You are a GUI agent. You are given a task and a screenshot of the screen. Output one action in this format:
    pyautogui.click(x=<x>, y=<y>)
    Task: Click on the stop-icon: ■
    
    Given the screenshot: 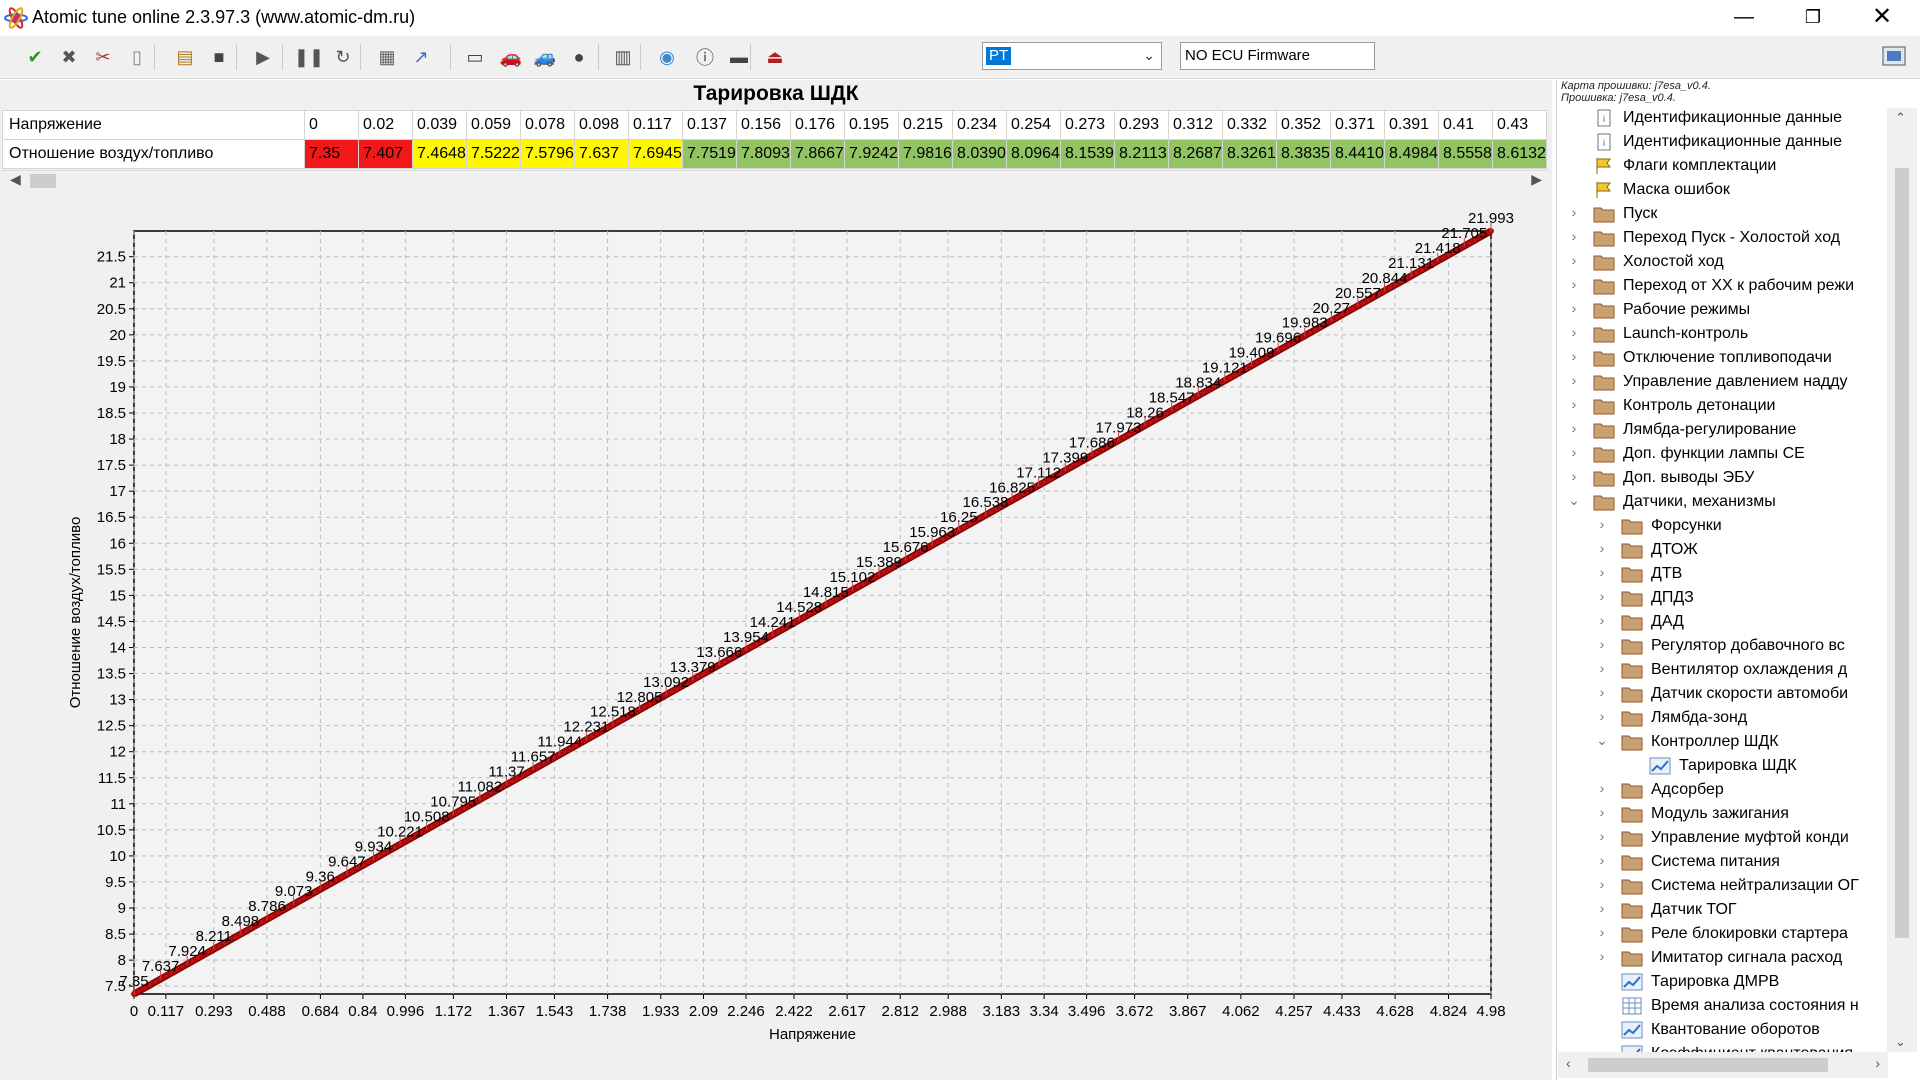 What is the action you would take?
    pyautogui.click(x=219, y=57)
    